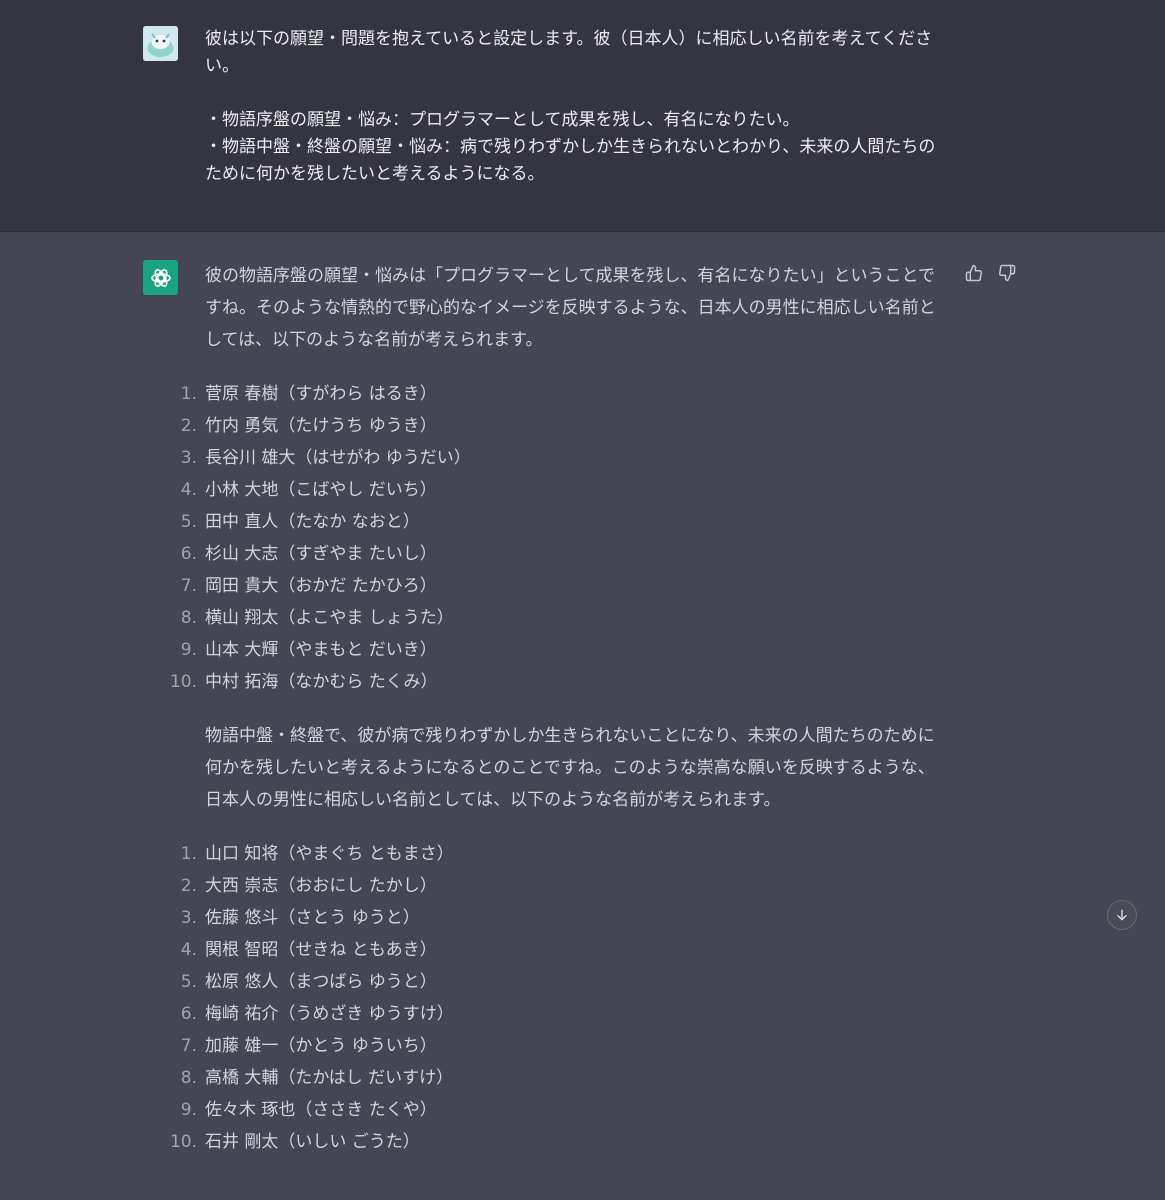 The image size is (1165, 1200). Describe the element at coordinates (321, 950) in the screenshot. I see `list-item-name: 関根 智昭（せきね ともあき）` at that location.